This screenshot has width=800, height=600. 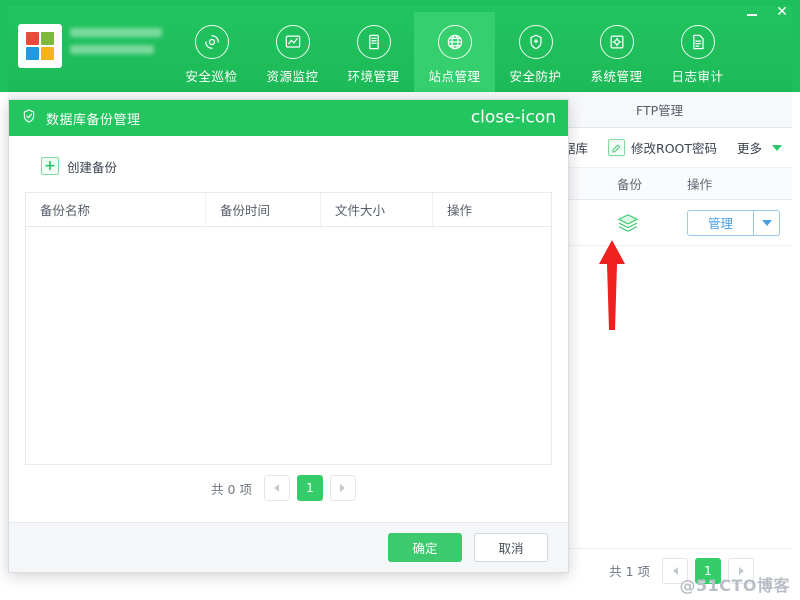 What do you see at coordinates (231, 489) in the screenshot?
I see `pagination-total: 共 0 项` at bounding box center [231, 489].